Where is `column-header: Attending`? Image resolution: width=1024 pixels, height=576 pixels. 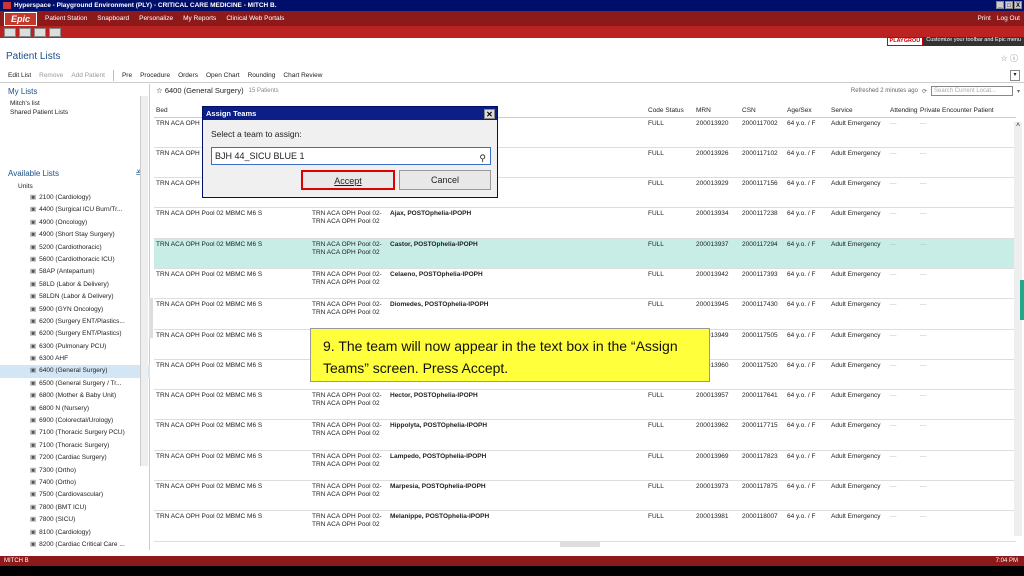 column-header: Attending is located at coordinates (903, 111).